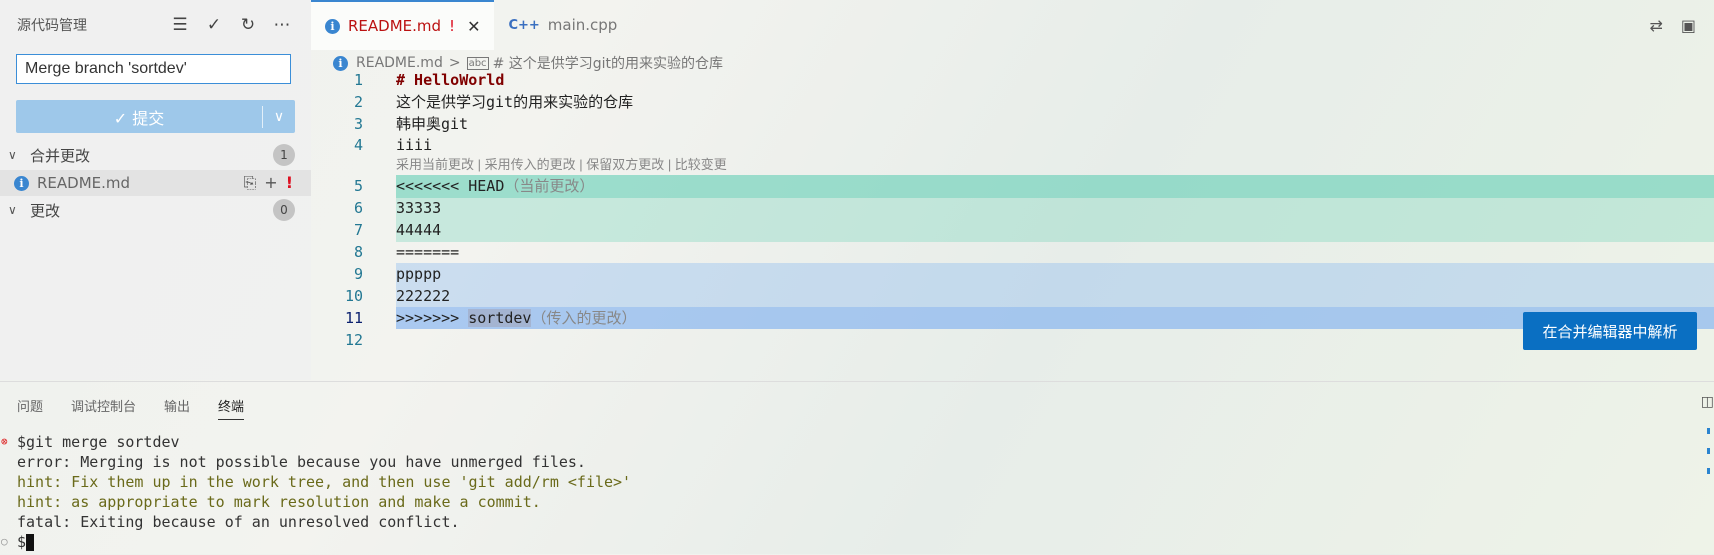 The width and height of the screenshot is (1714, 555). What do you see at coordinates (583, 25) in the screenshot?
I see `tab-main-cpp-label: main.cpp` at bounding box center [583, 25].